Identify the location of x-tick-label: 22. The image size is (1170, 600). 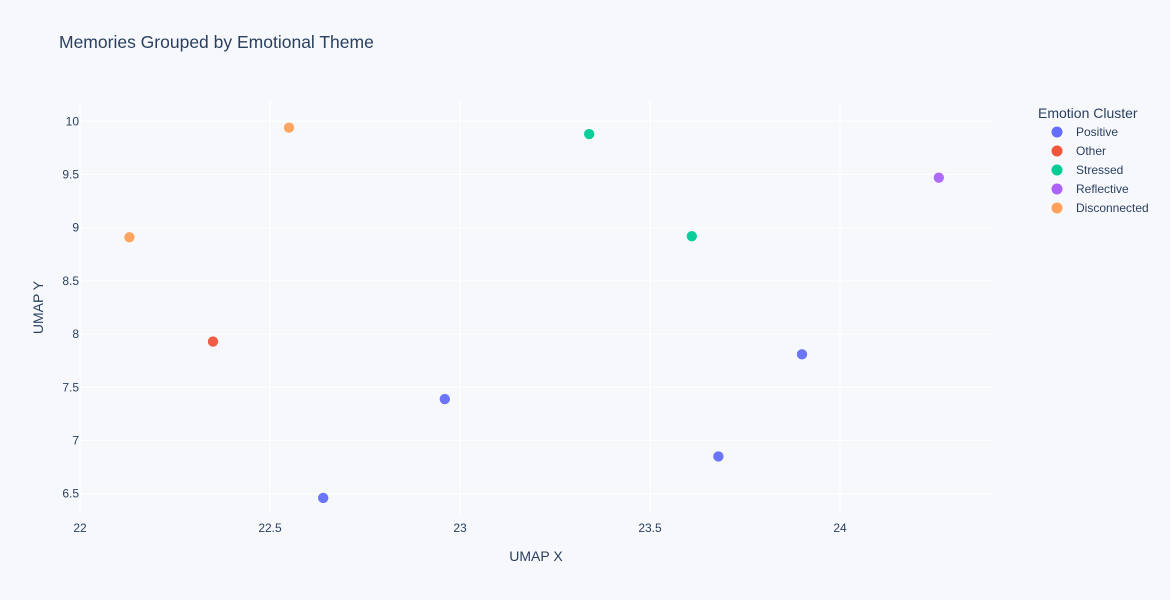
(80, 528).